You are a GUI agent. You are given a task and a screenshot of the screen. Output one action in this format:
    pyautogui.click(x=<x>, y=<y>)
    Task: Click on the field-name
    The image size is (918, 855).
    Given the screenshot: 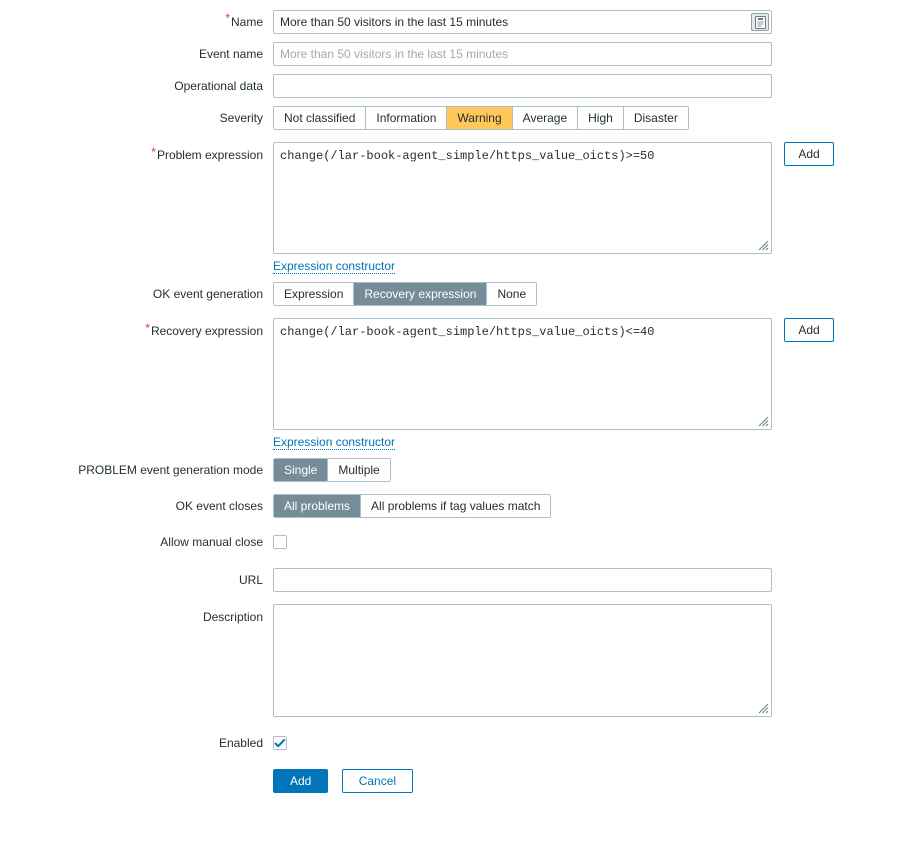 What is the action you would take?
    pyautogui.click(x=595, y=22)
    